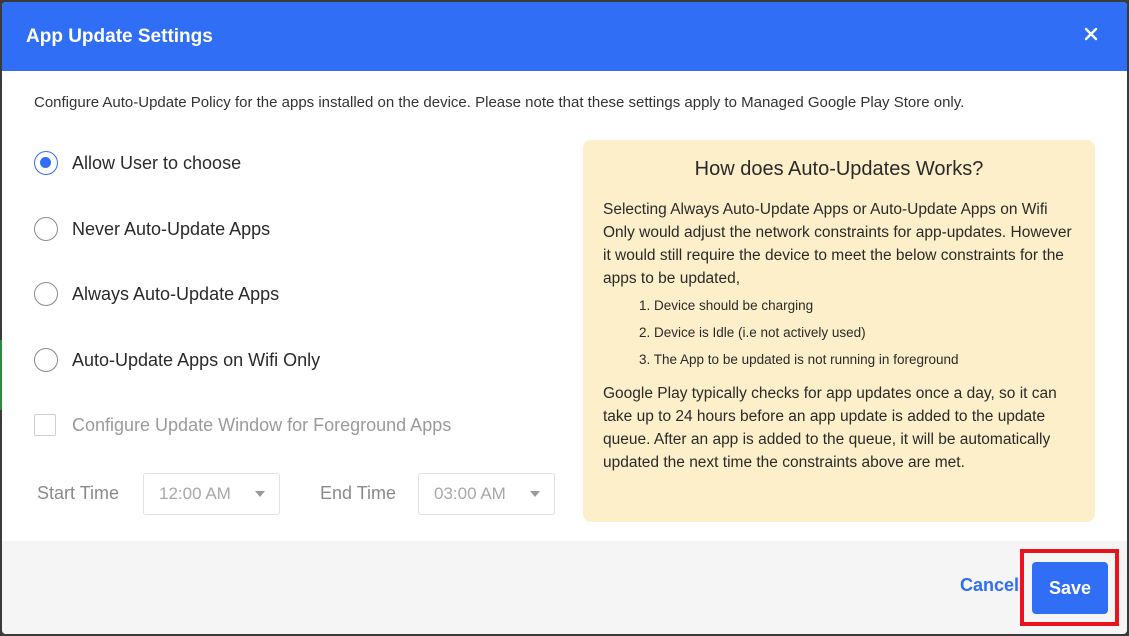 Image resolution: width=1129 pixels, height=636 pixels. I want to click on save-button: Save, so click(1070, 588).